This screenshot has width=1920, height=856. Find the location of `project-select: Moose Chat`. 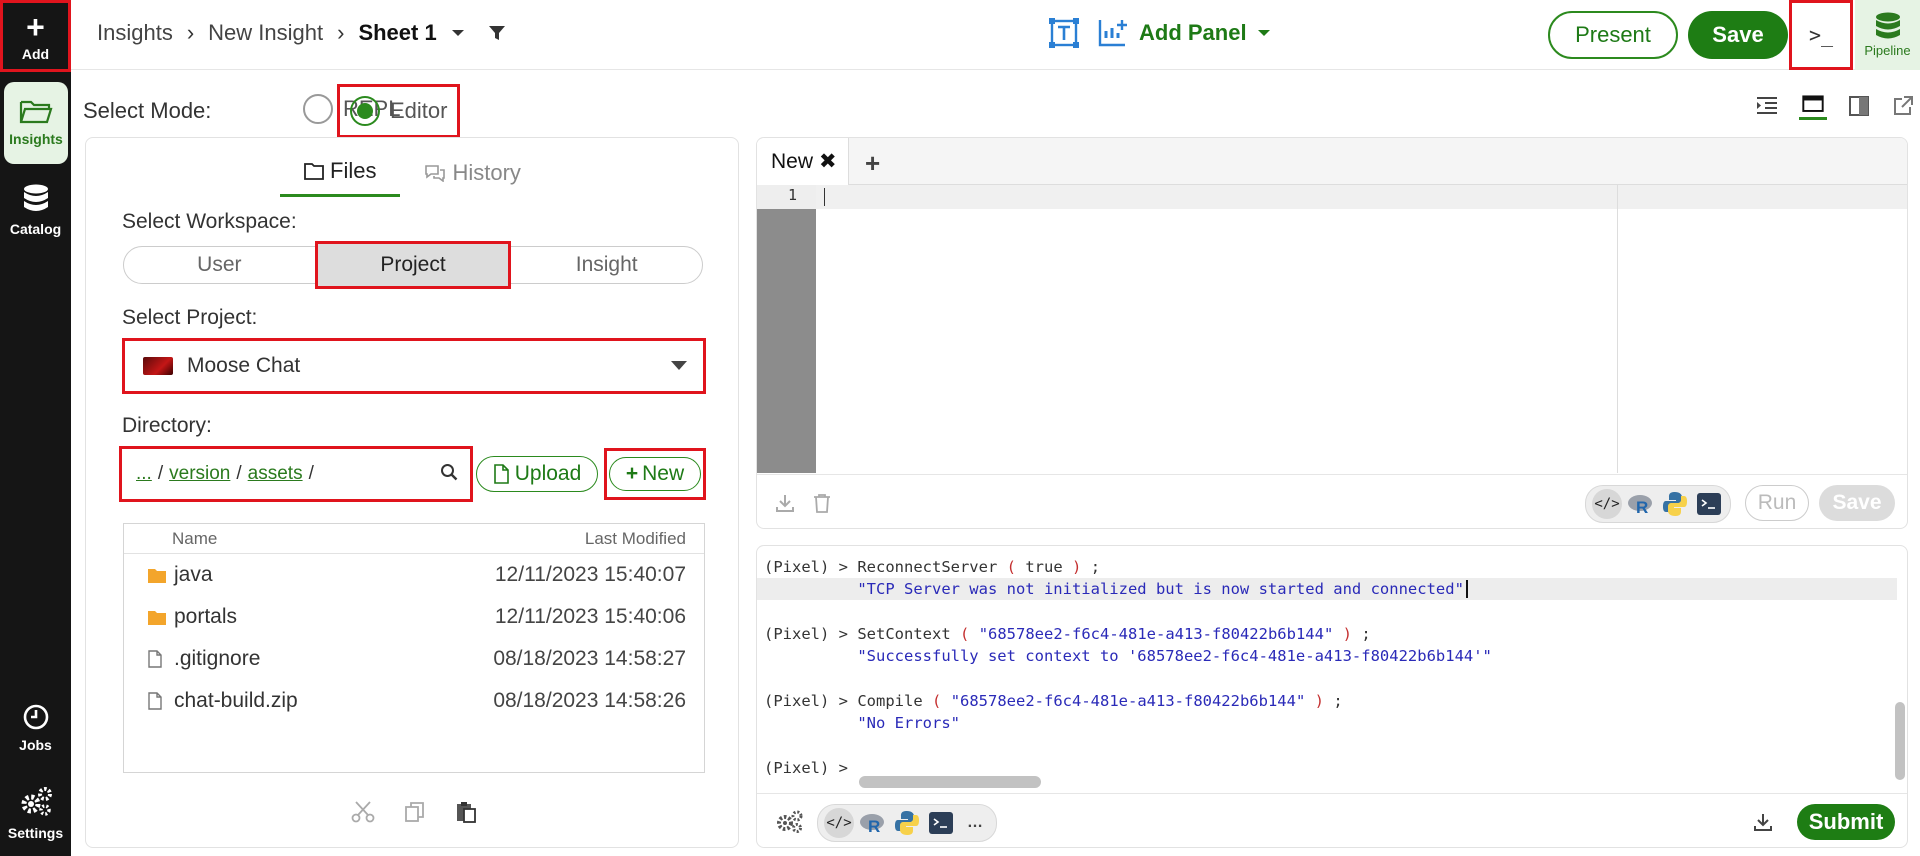

project-select: Moose Chat is located at coordinates (414, 366).